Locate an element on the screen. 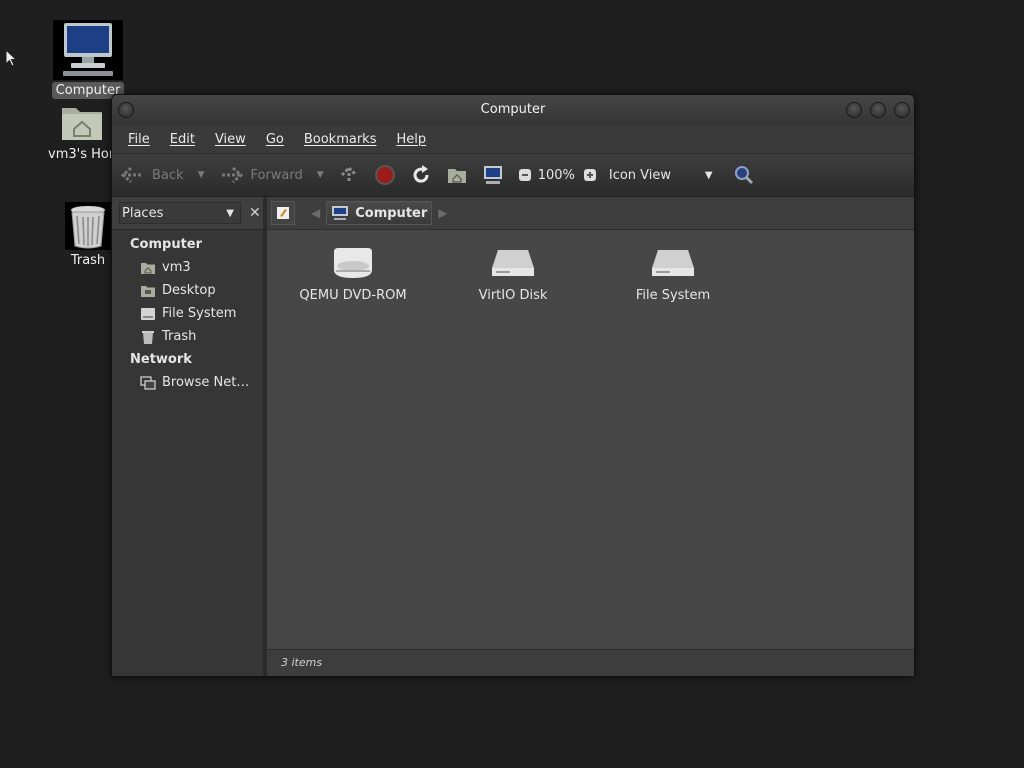 The width and height of the screenshot is (1024, 768). up-arrow-icon is located at coordinates (348, 174).